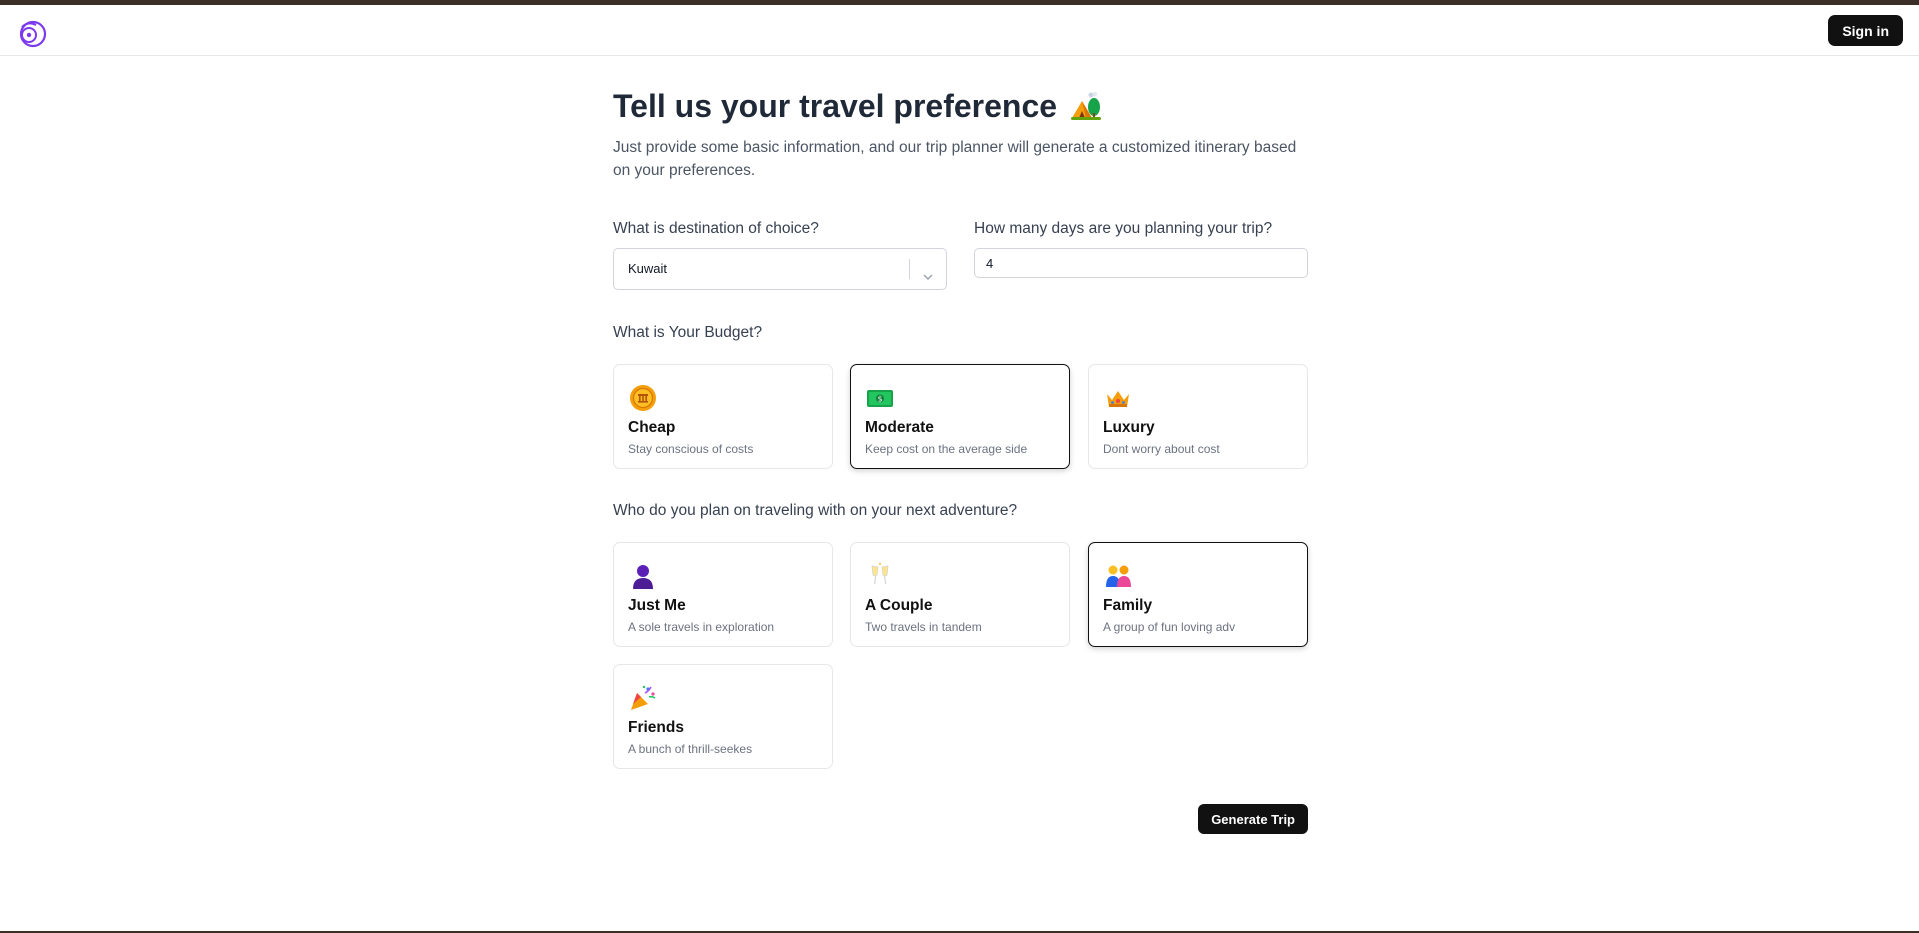 The image size is (1919, 933). Describe the element at coordinates (835, 105) in the screenshot. I see `page-title-text: Tell us your travel preference` at that location.